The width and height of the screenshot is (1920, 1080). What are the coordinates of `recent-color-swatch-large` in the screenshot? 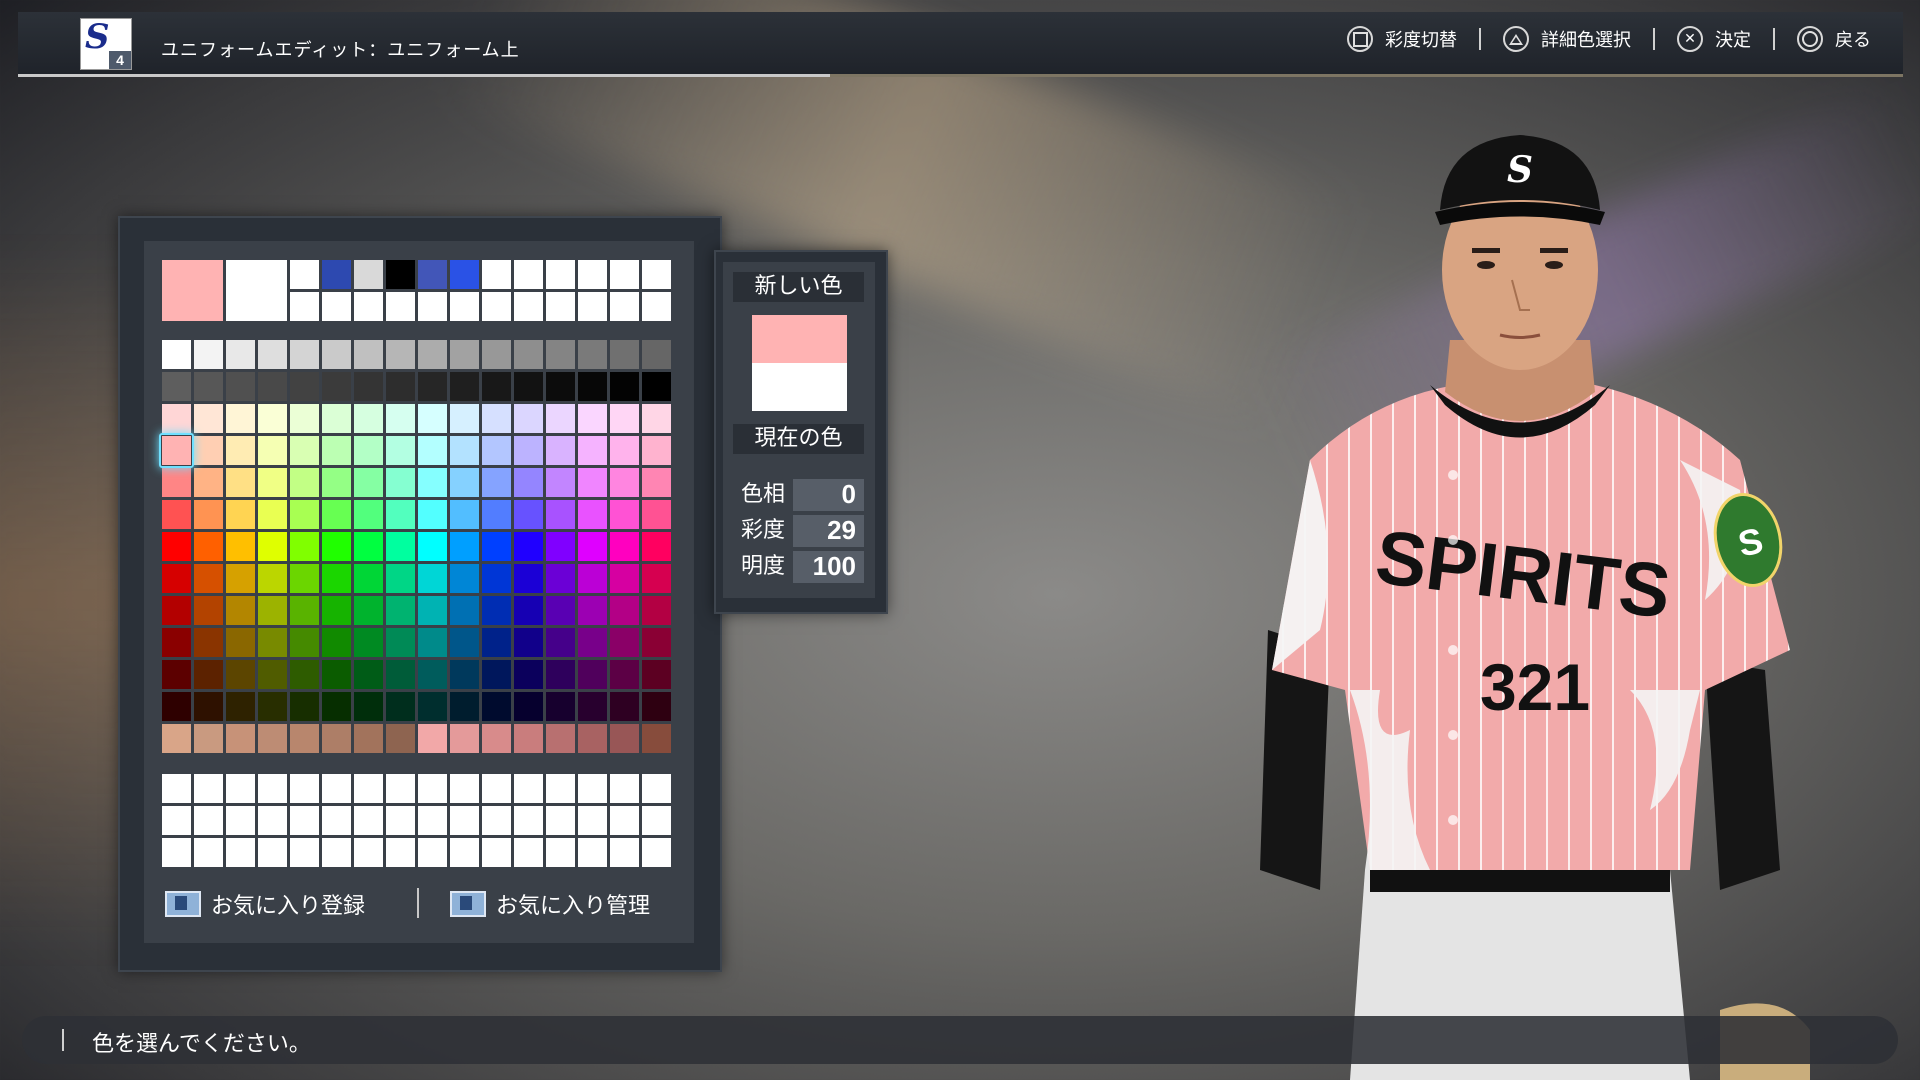 It's located at (192, 290).